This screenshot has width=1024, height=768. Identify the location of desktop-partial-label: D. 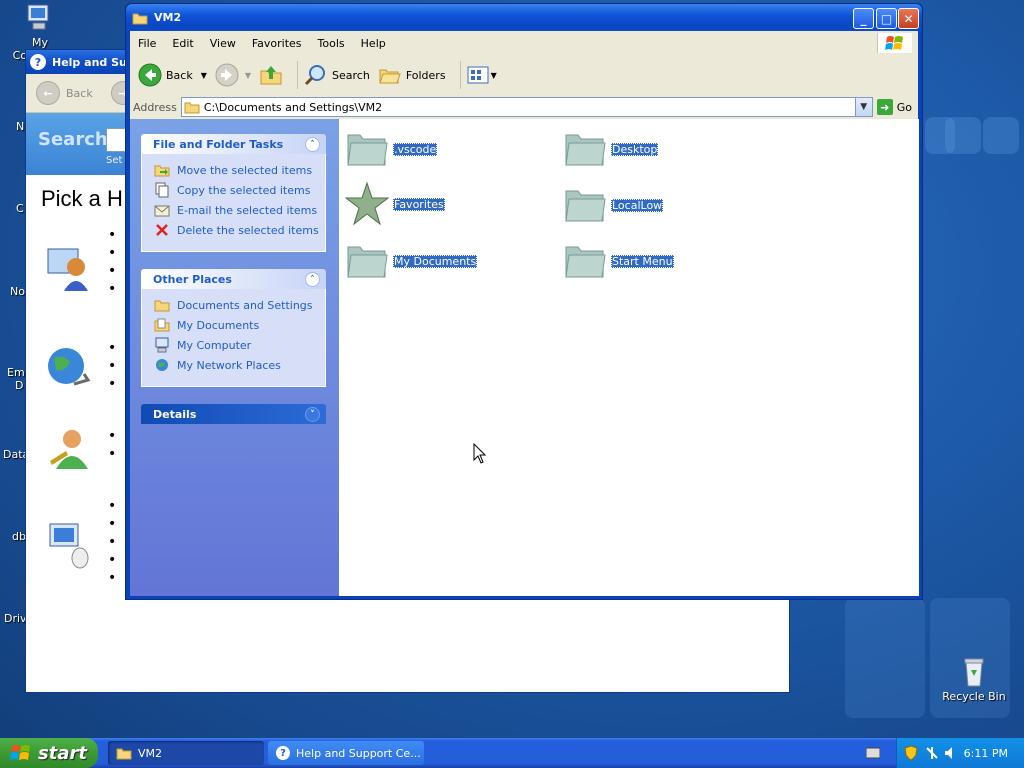
(19, 385).